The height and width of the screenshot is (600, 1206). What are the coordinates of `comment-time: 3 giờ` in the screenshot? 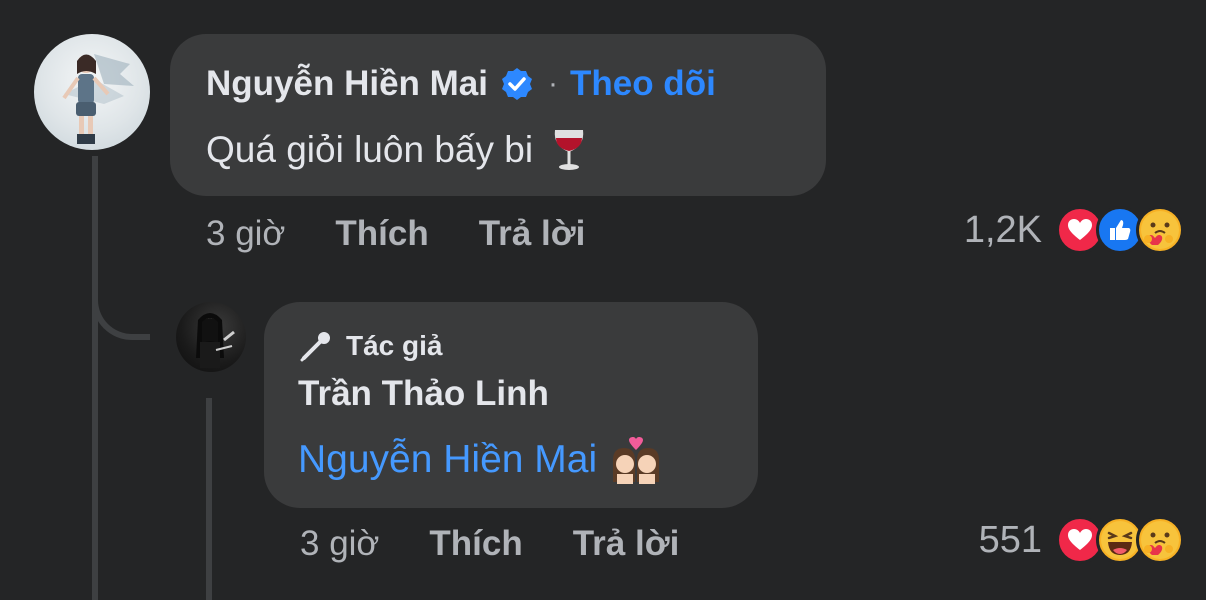 It's located at (245, 234).